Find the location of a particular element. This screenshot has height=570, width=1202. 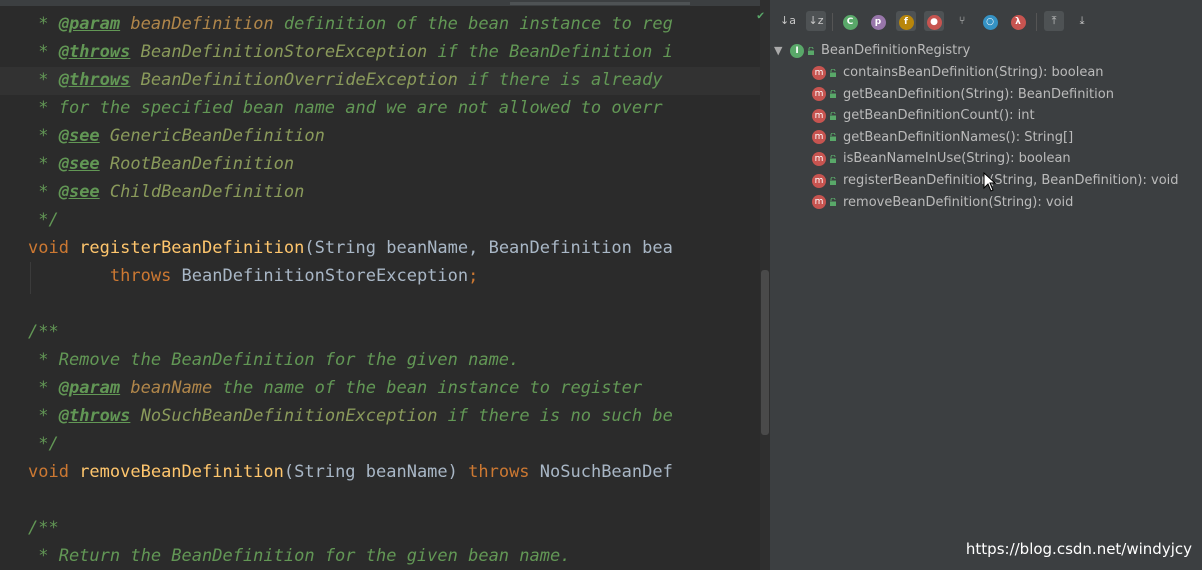

code-token: ChildBeanDefinition is located at coordinates (207, 192).